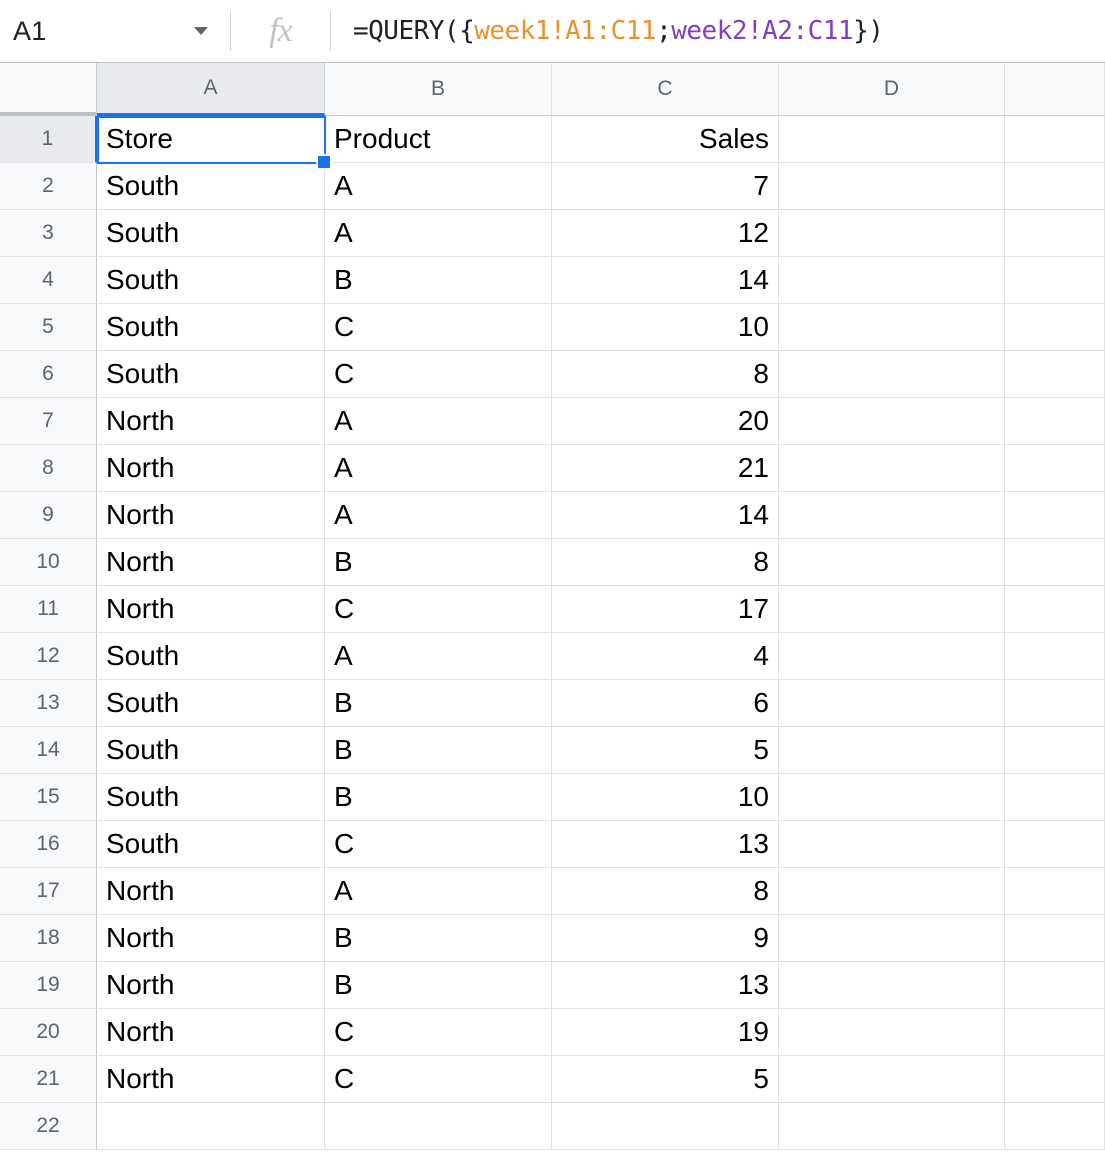  I want to click on cell-d20, so click(892, 1032).